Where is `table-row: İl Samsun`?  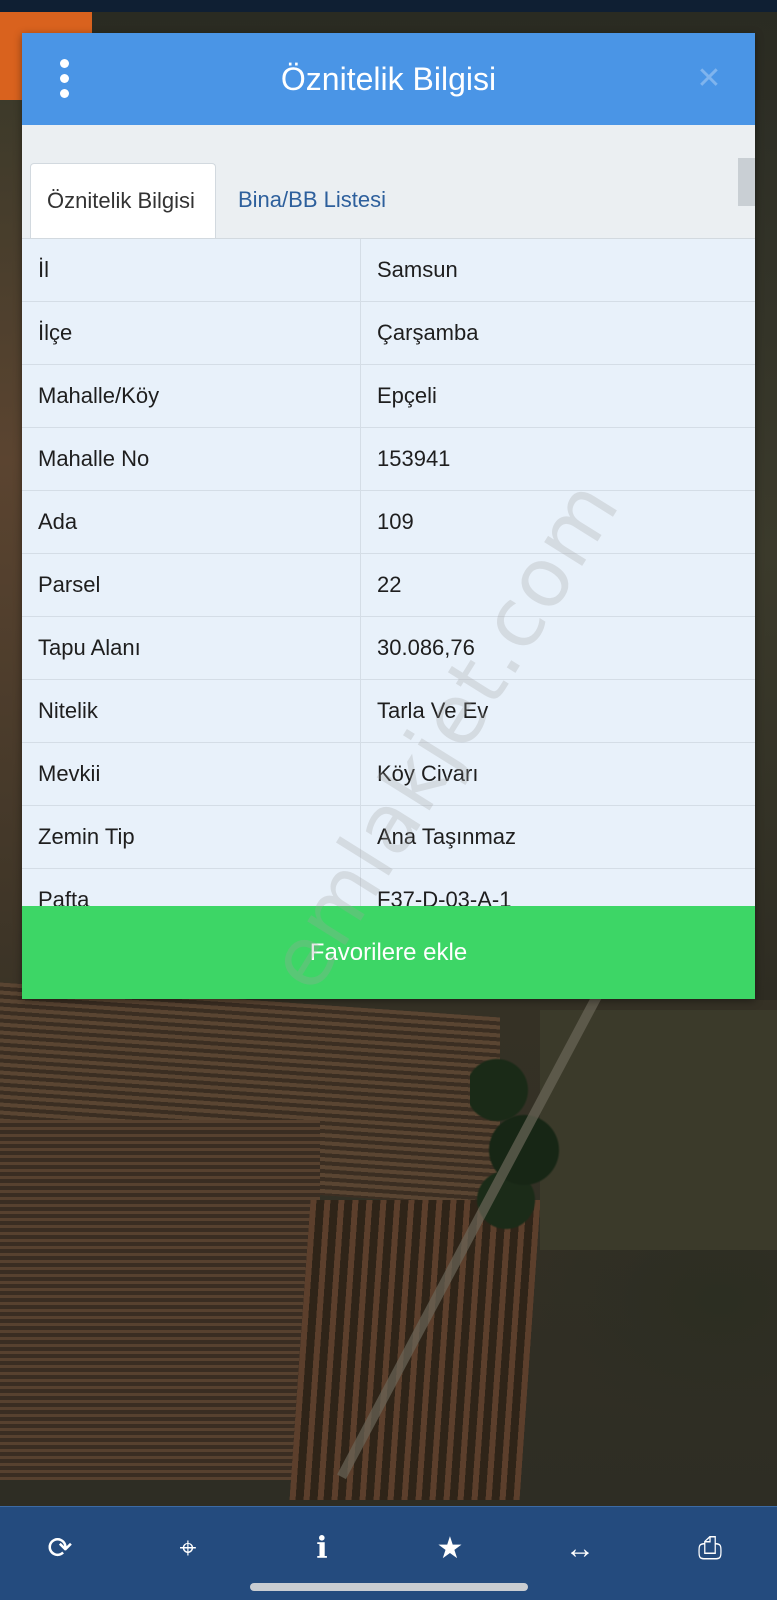 table-row: İl Samsun is located at coordinates (388, 270).